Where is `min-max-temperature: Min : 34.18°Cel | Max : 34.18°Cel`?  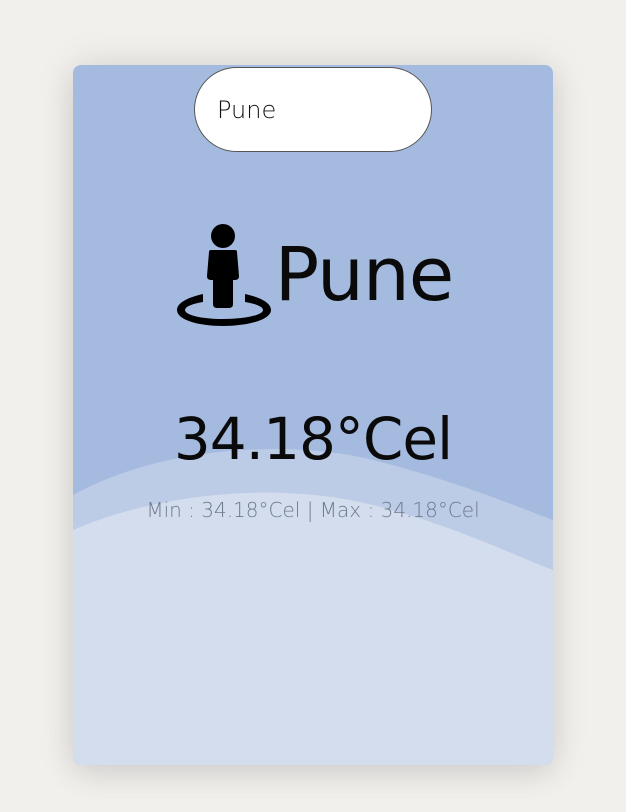 min-max-temperature: Min : 34.18°Cel | Max : 34.18°Cel is located at coordinates (313, 510).